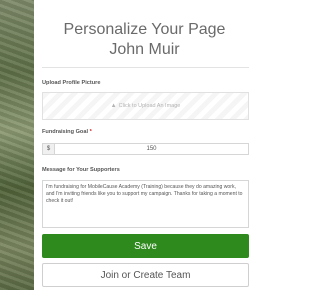 Image resolution: width=320 pixels, height=290 pixels. I want to click on background-photo, so click(17, 145).